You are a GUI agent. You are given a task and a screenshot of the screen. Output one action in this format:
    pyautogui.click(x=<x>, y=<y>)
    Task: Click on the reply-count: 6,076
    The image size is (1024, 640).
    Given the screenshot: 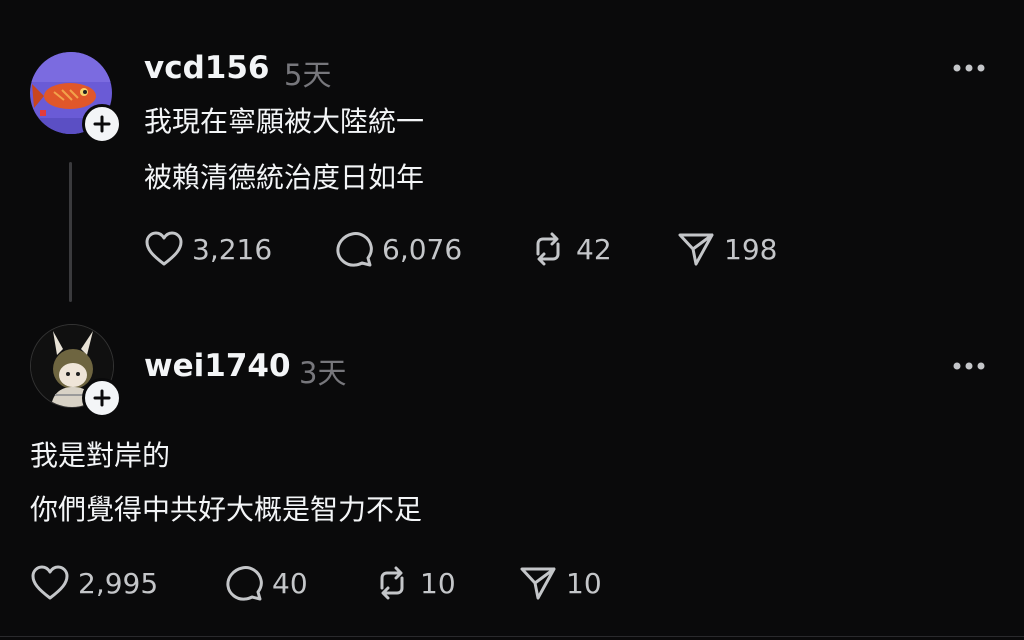 What is the action you would take?
    pyautogui.click(x=422, y=249)
    